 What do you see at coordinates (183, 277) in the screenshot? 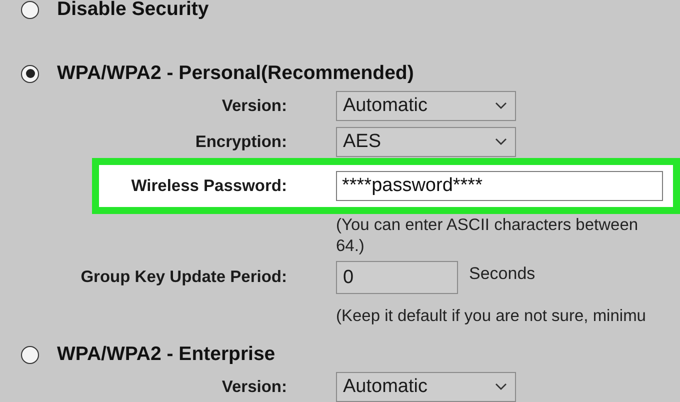
I see `field-label: Group Key Update Period:` at bounding box center [183, 277].